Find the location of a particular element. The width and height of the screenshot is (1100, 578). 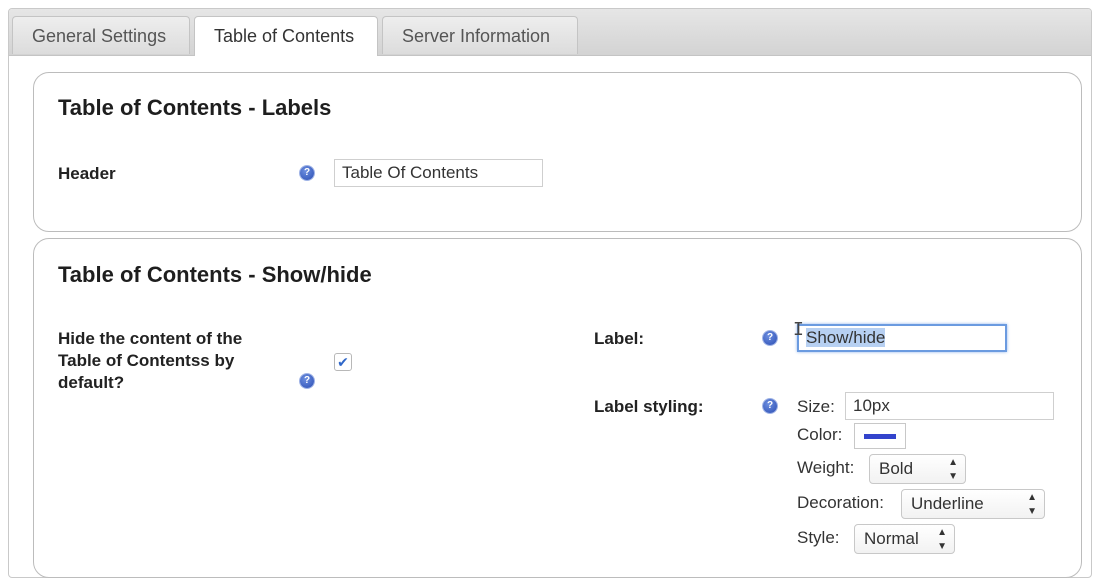

color-label: Color: is located at coordinates (820, 434).